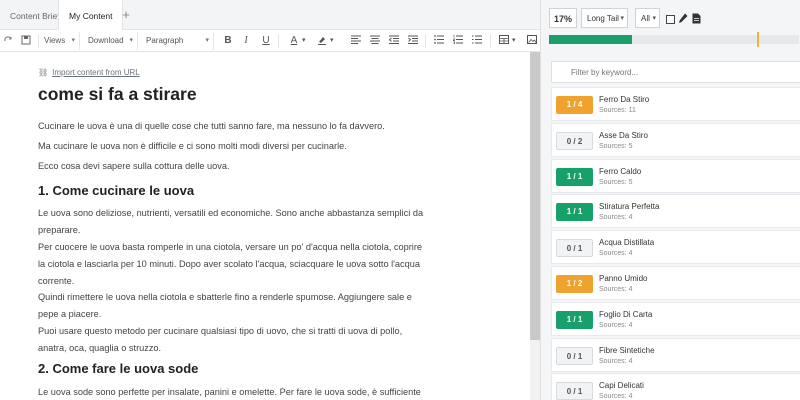 The width and height of the screenshot is (800, 400). Describe the element at coordinates (675, 283) in the screenshot. I see `keyword-item: 1 / 2 Panno Umido Sources: 4` at that location.